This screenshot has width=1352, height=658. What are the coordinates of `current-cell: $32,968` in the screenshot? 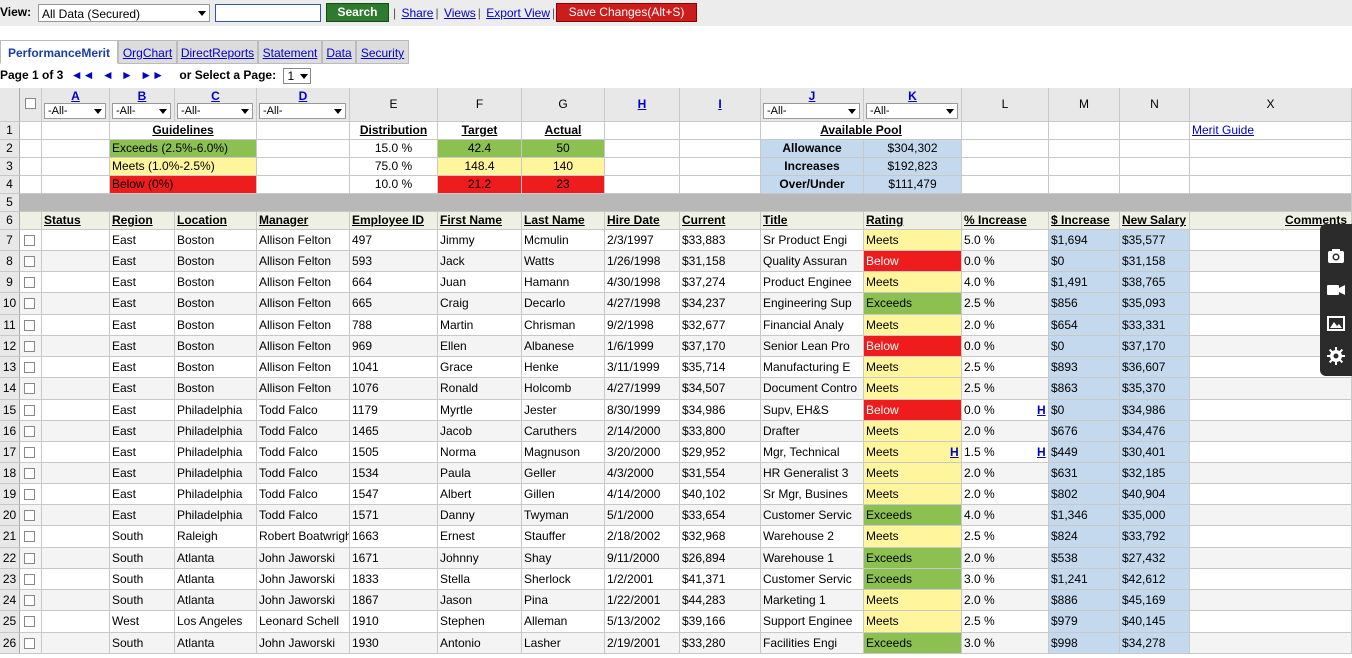 It's located at (720, 537).